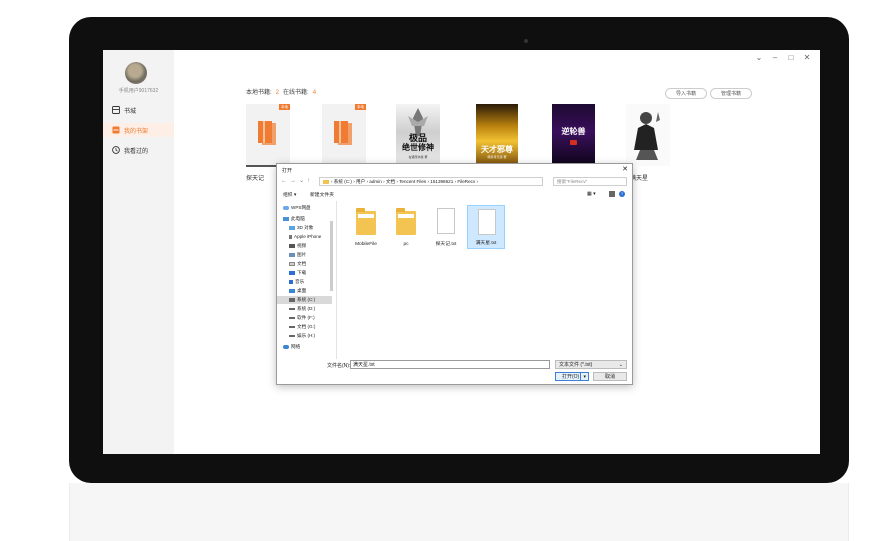 The width and height of the screenshot is (892, 541). Describe the element at coordinates (287, 171) in the screenshot. I see `dialog-title: 打开` at that location.